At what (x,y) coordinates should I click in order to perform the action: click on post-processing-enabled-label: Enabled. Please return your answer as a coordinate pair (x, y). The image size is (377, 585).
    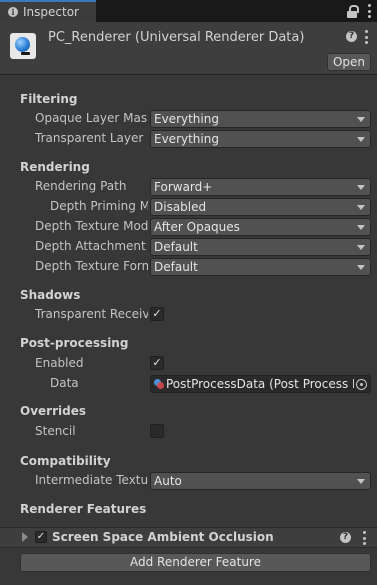
    Looking at the image, I should click on (59, 363).